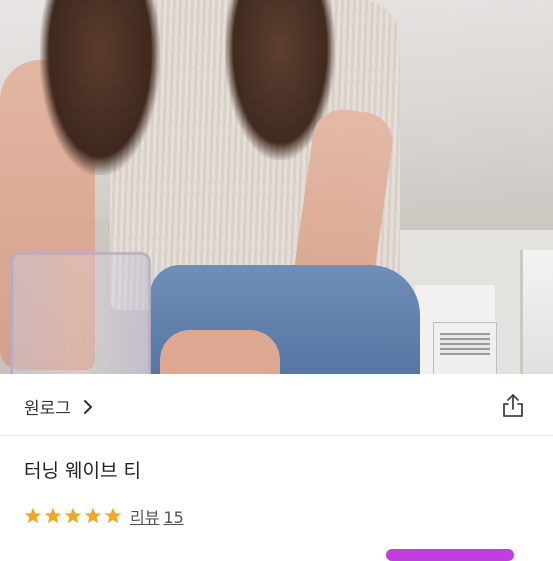  I want to click on store-link: 원로그, so click(60, 406).